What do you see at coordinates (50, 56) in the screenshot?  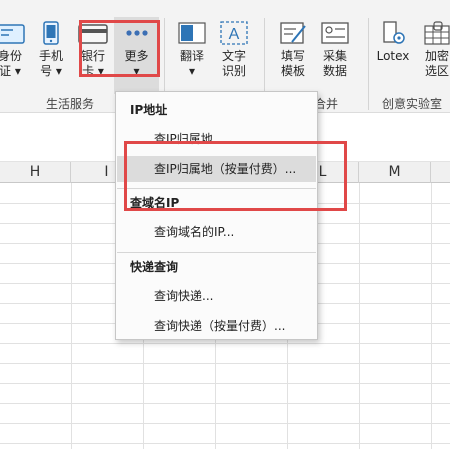 I see `phone-number-label-1: 手机` at bounding box center [50, 56].